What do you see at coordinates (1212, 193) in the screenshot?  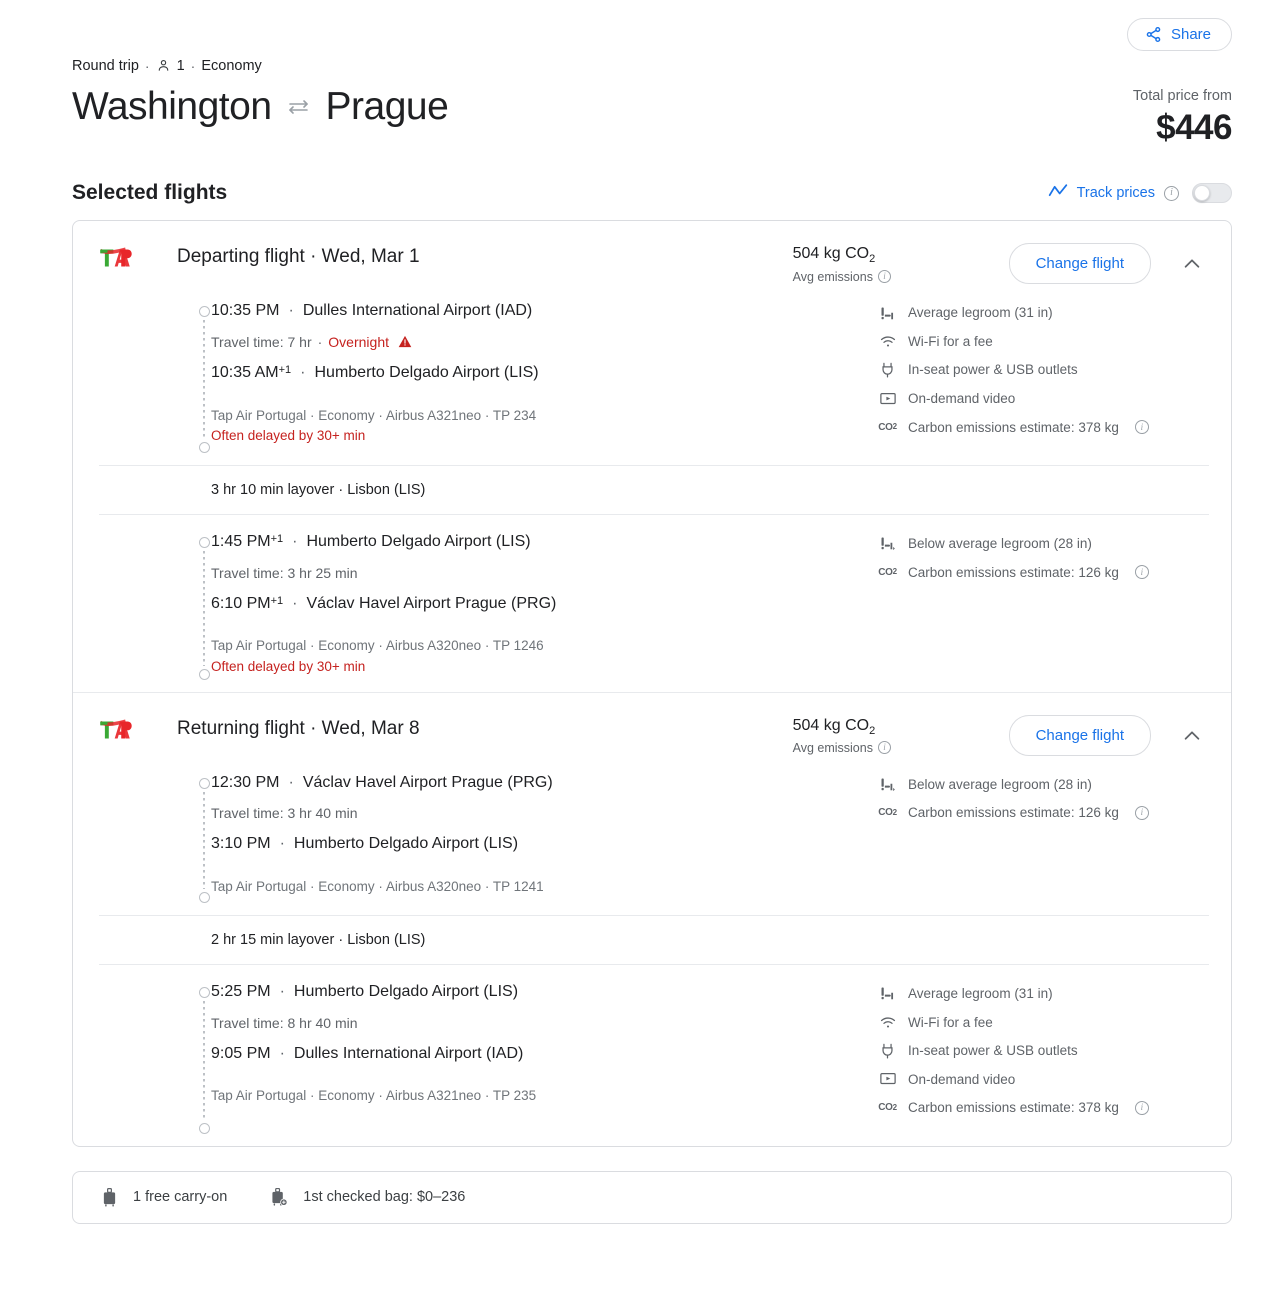 I see `track-prices-toggle` at bounding box center [1212, 193].